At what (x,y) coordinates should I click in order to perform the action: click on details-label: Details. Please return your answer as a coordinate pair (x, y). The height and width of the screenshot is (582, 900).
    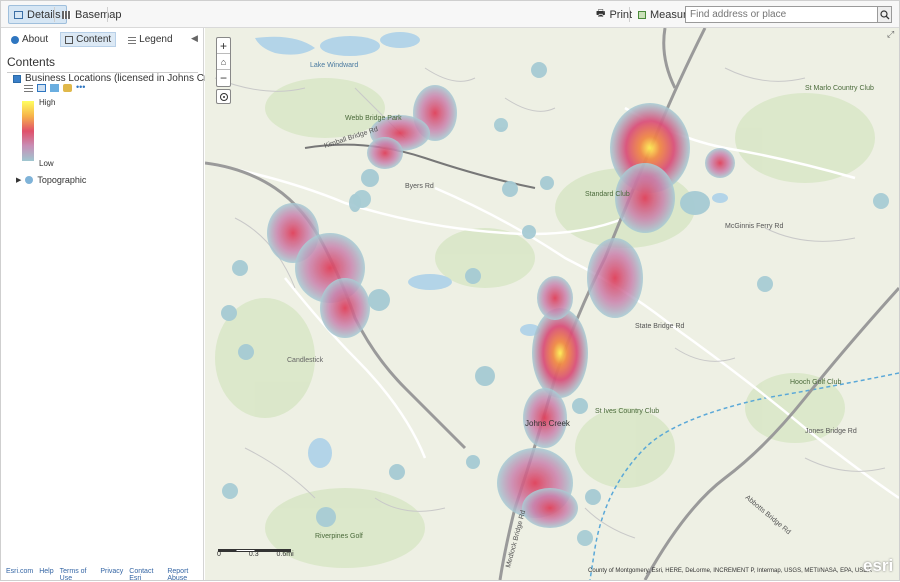
    Looking at the image, I should click on (44, 15).